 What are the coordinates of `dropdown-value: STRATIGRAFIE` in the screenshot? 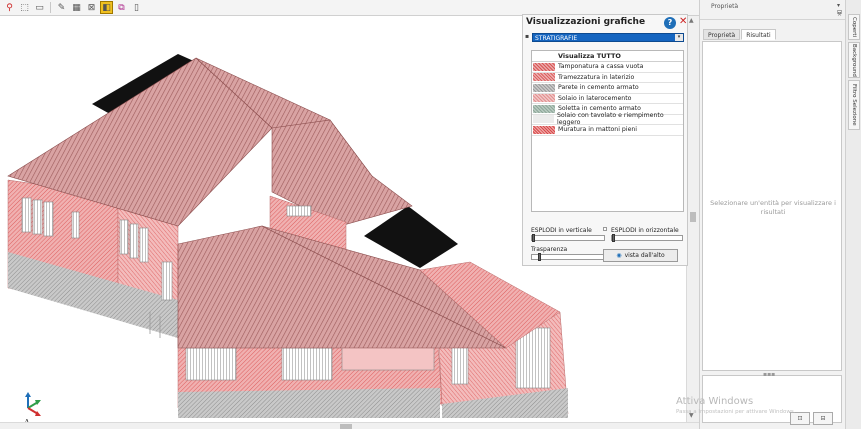 It's located at (556, 38).